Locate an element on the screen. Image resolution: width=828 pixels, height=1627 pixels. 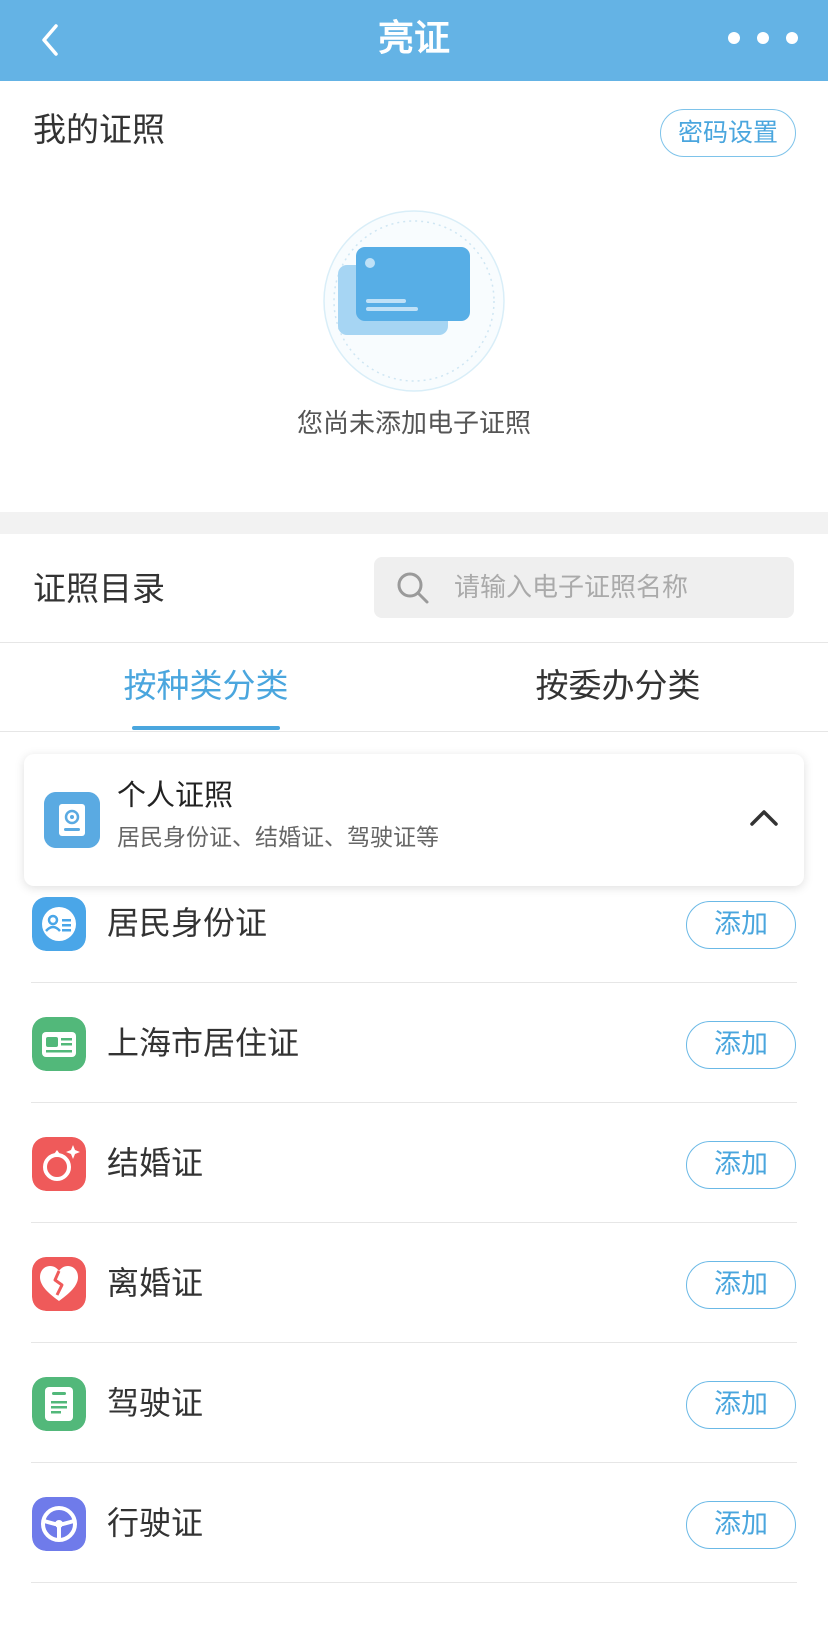
list-item-divorce-certificate: 离婚证 添加 is located at coordinates (414, 1283).